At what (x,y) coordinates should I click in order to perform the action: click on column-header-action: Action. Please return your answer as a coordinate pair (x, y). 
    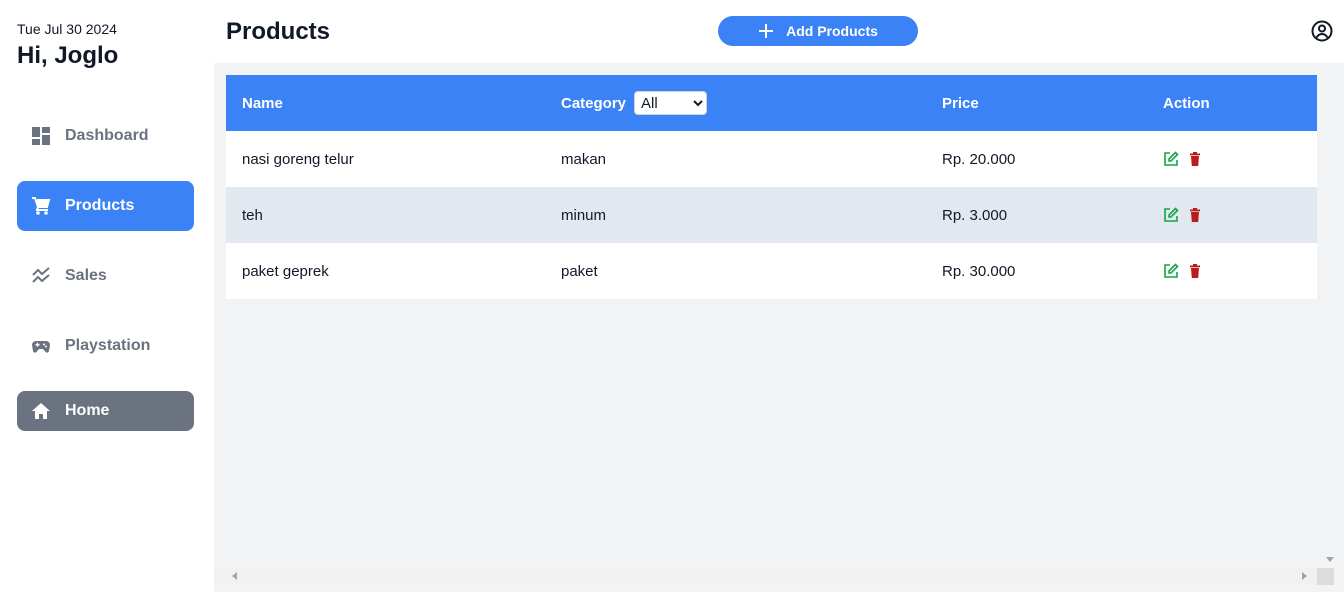
    Looking at the image, I should click on (1186, 103).